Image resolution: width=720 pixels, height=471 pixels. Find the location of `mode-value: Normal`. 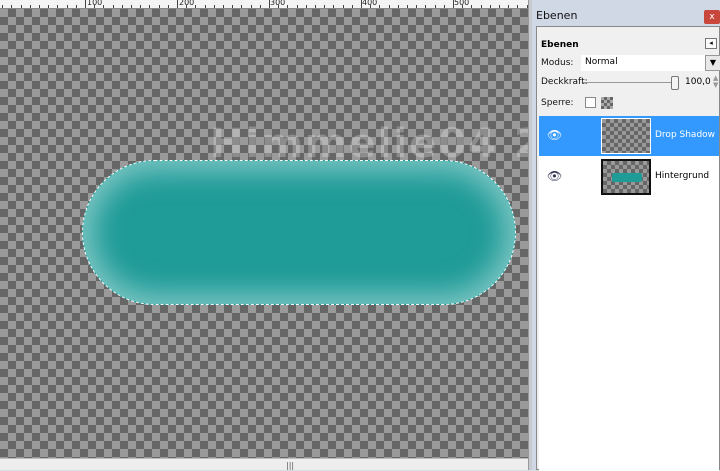

mode-value: Normal is located at coordinates (601, 62).